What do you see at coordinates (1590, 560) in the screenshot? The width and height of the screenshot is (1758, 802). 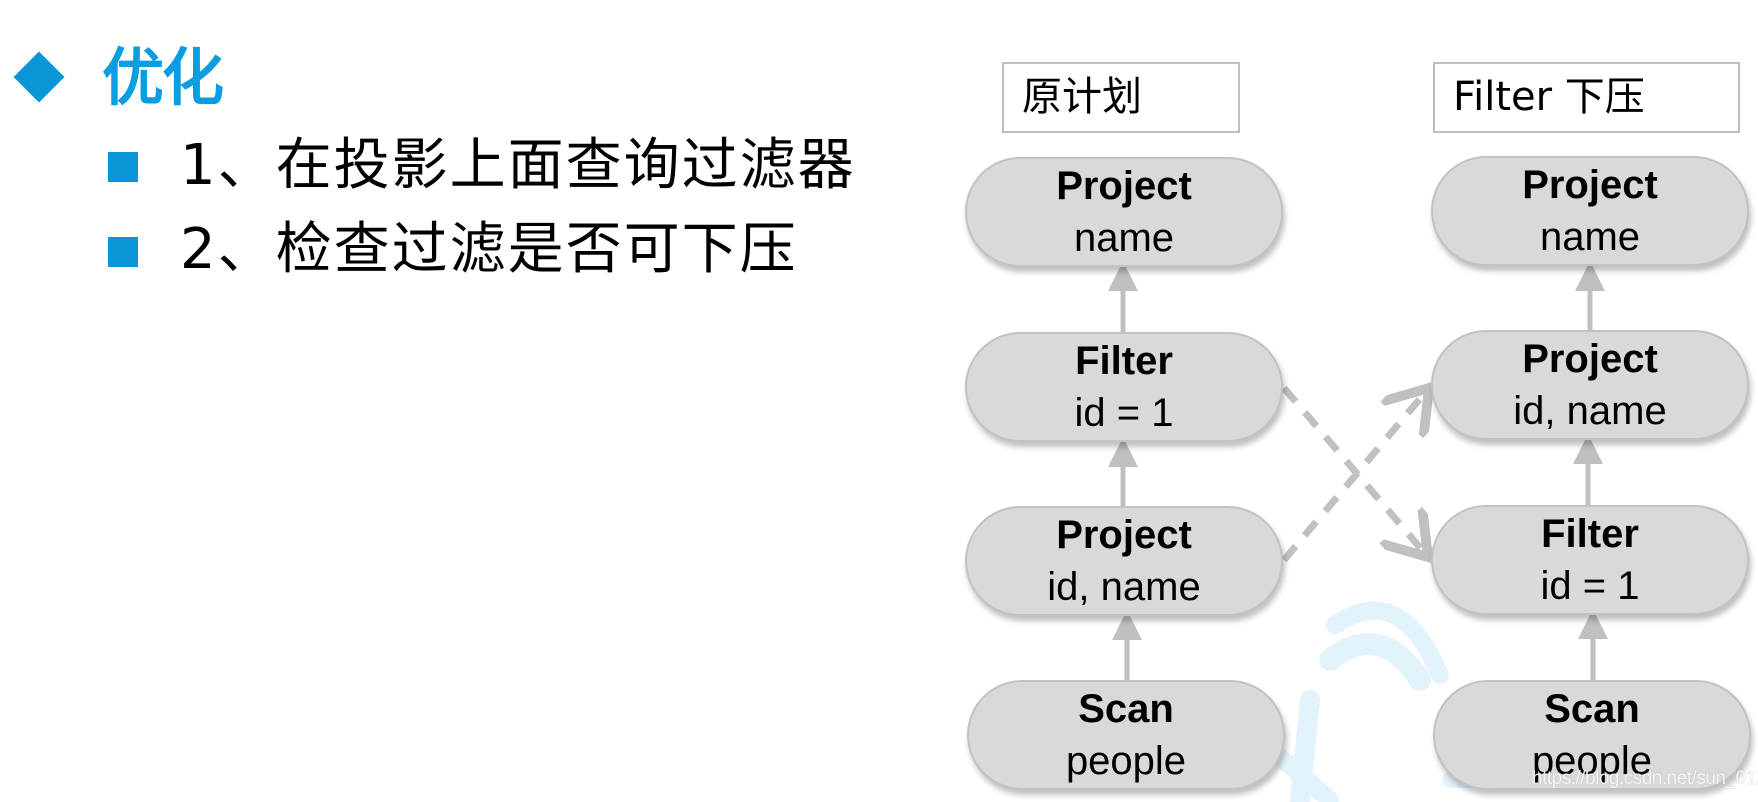 I see `pushdown-node-filter: Filter id = 1` at bounding box center [1590, 560].